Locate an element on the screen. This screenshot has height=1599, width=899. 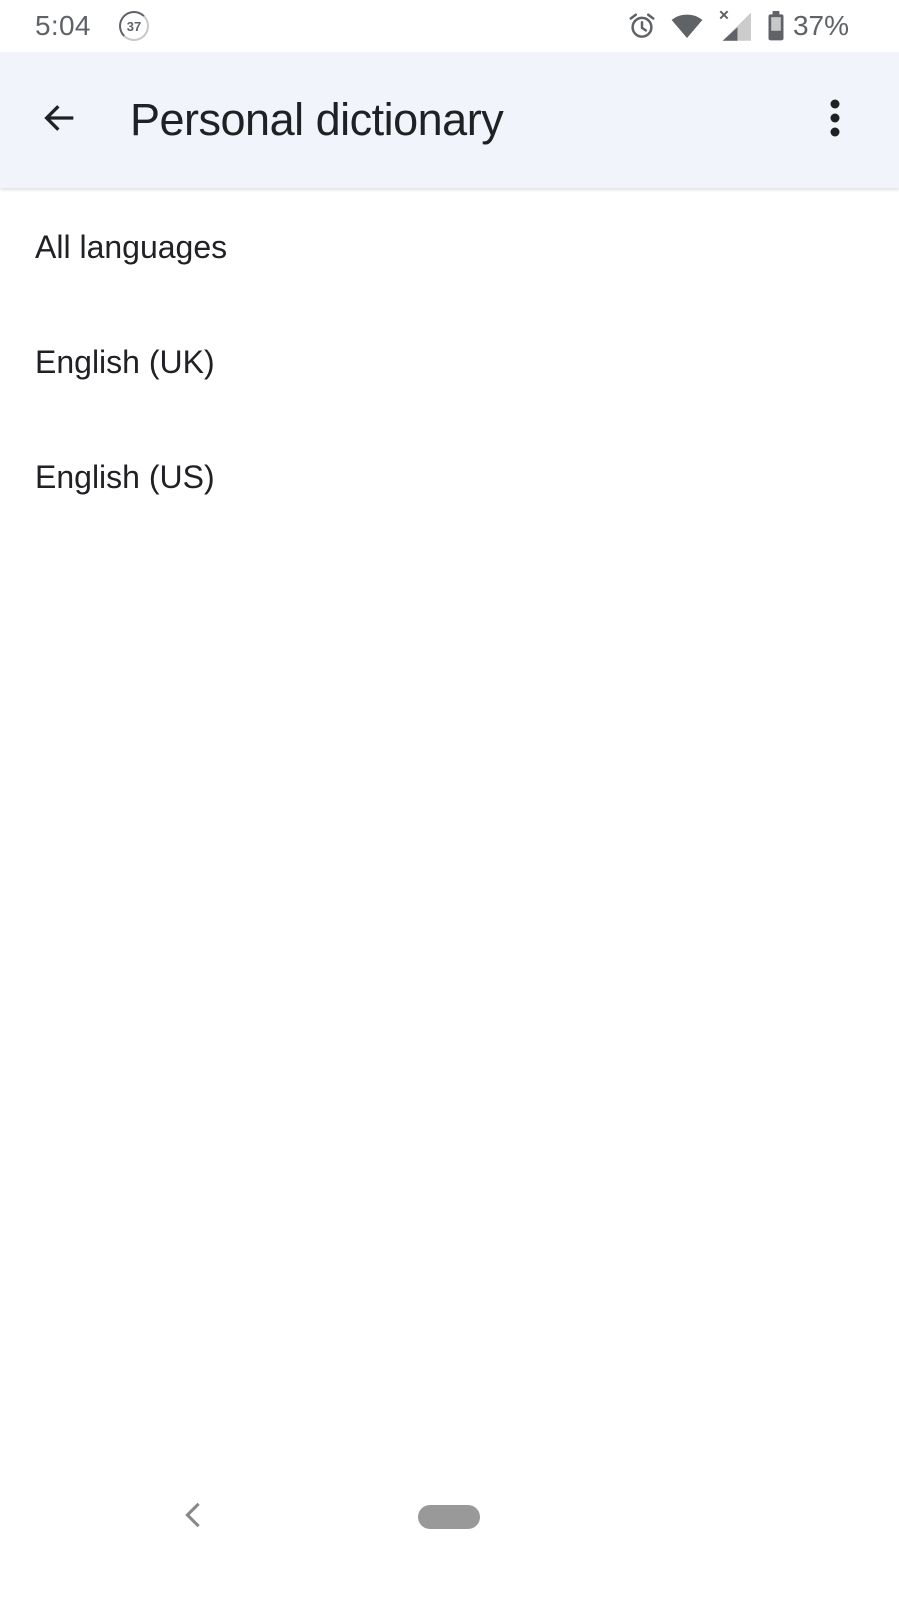
arrow-back-icon is located at coordinates (60, 120).